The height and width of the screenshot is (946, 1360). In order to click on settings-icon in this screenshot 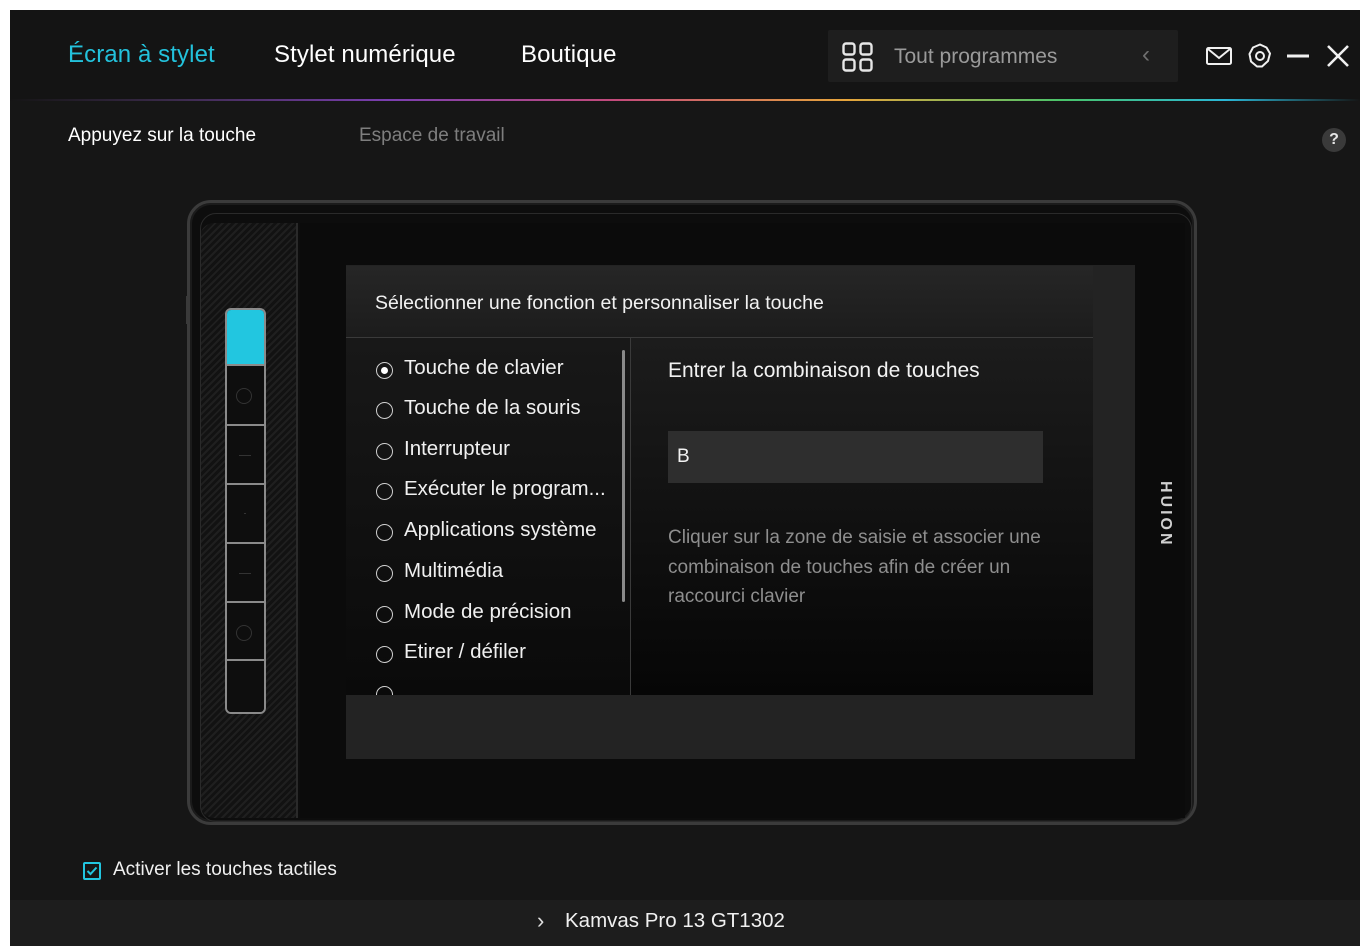, I will do `click(1260, 56)`.